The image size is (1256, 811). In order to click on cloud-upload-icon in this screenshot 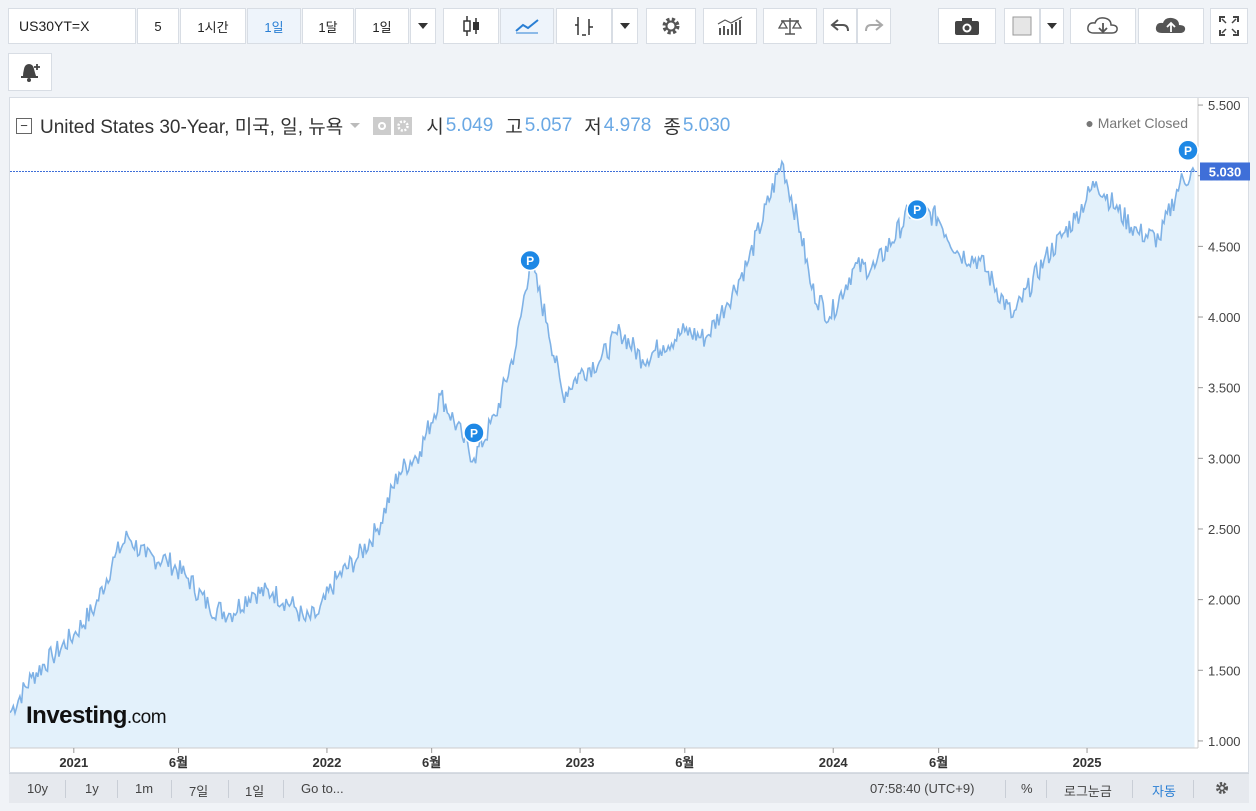, I will do `click(1170, 25)`.